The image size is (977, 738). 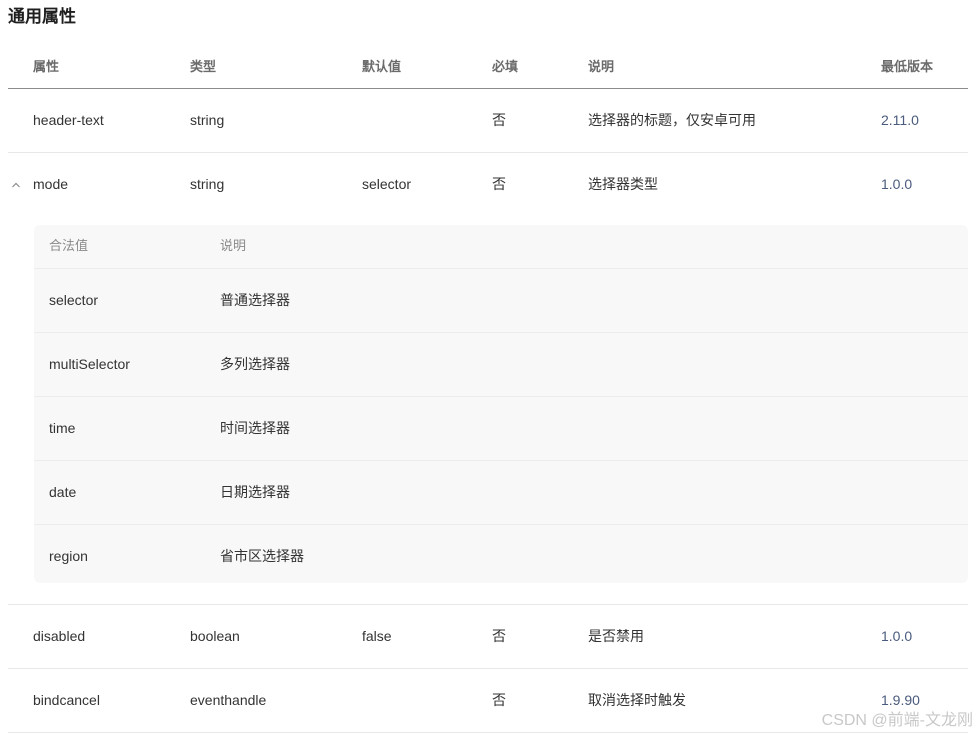 I want to click on header-default: 默认值, so click(x=382, y=66).